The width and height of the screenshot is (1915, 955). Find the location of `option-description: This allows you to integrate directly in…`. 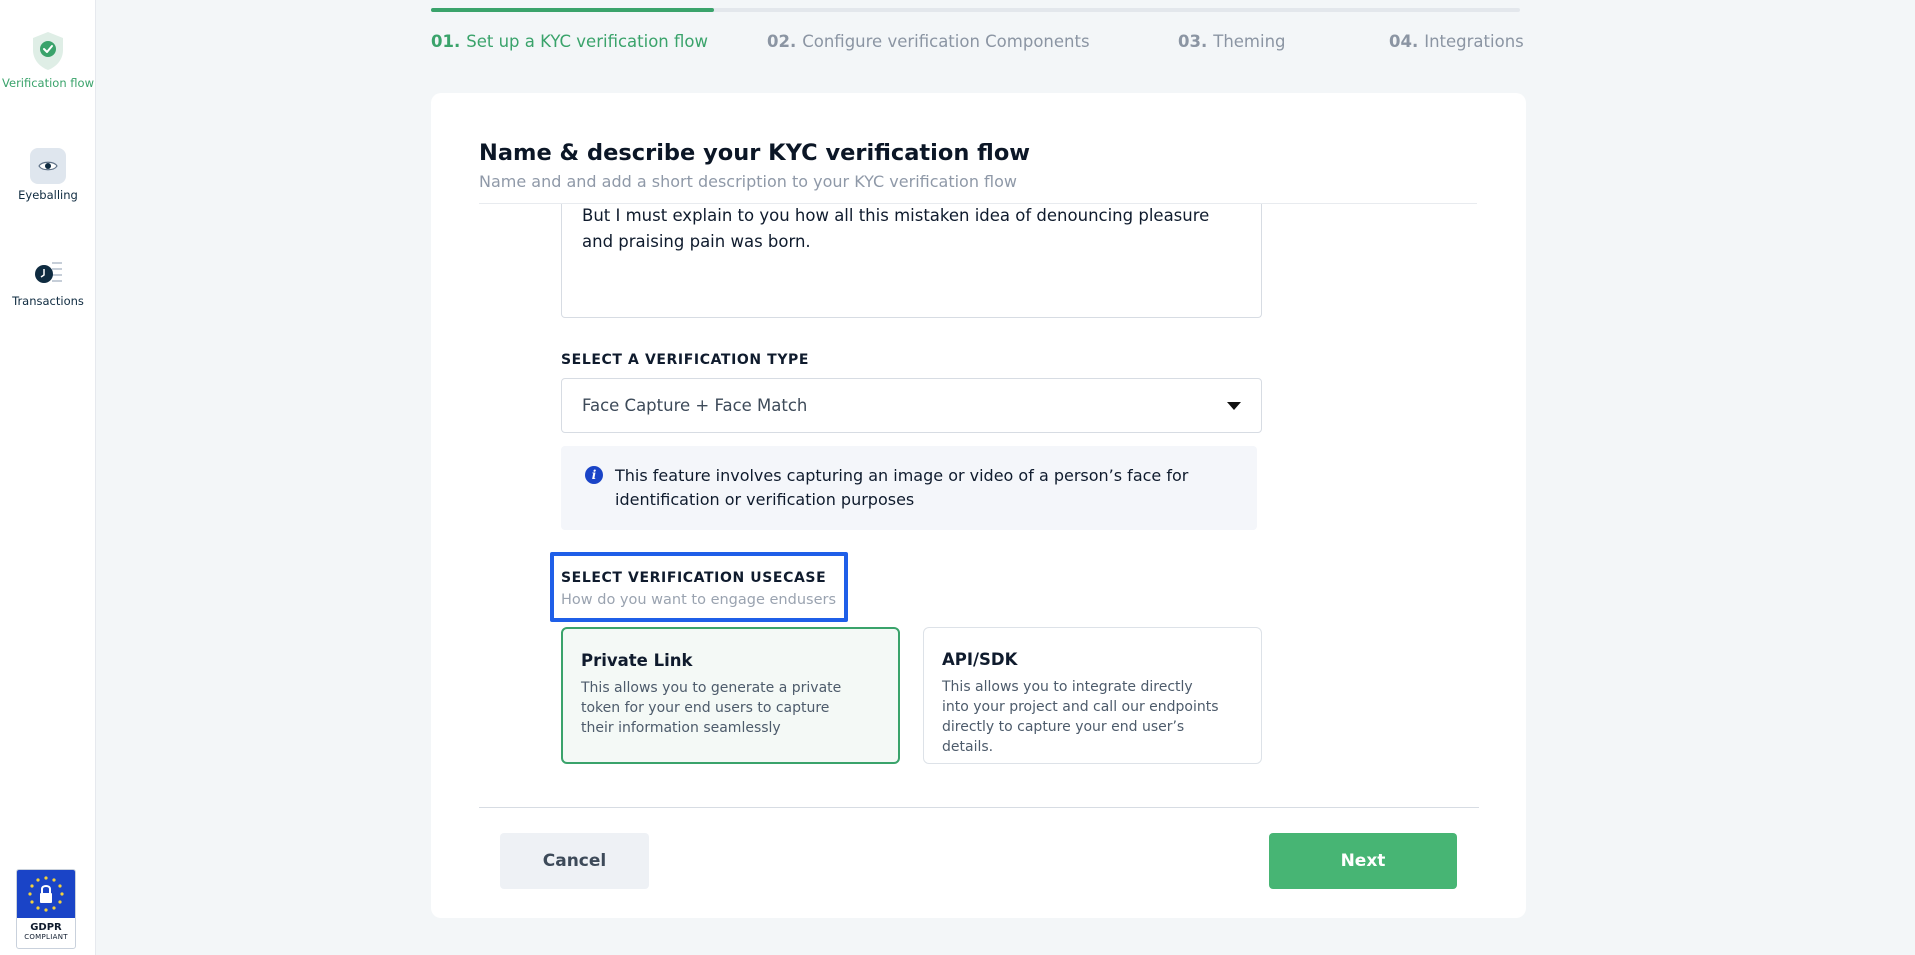

option-description: This allows you to integrate directly in… is located at coordinates (1080, 717).